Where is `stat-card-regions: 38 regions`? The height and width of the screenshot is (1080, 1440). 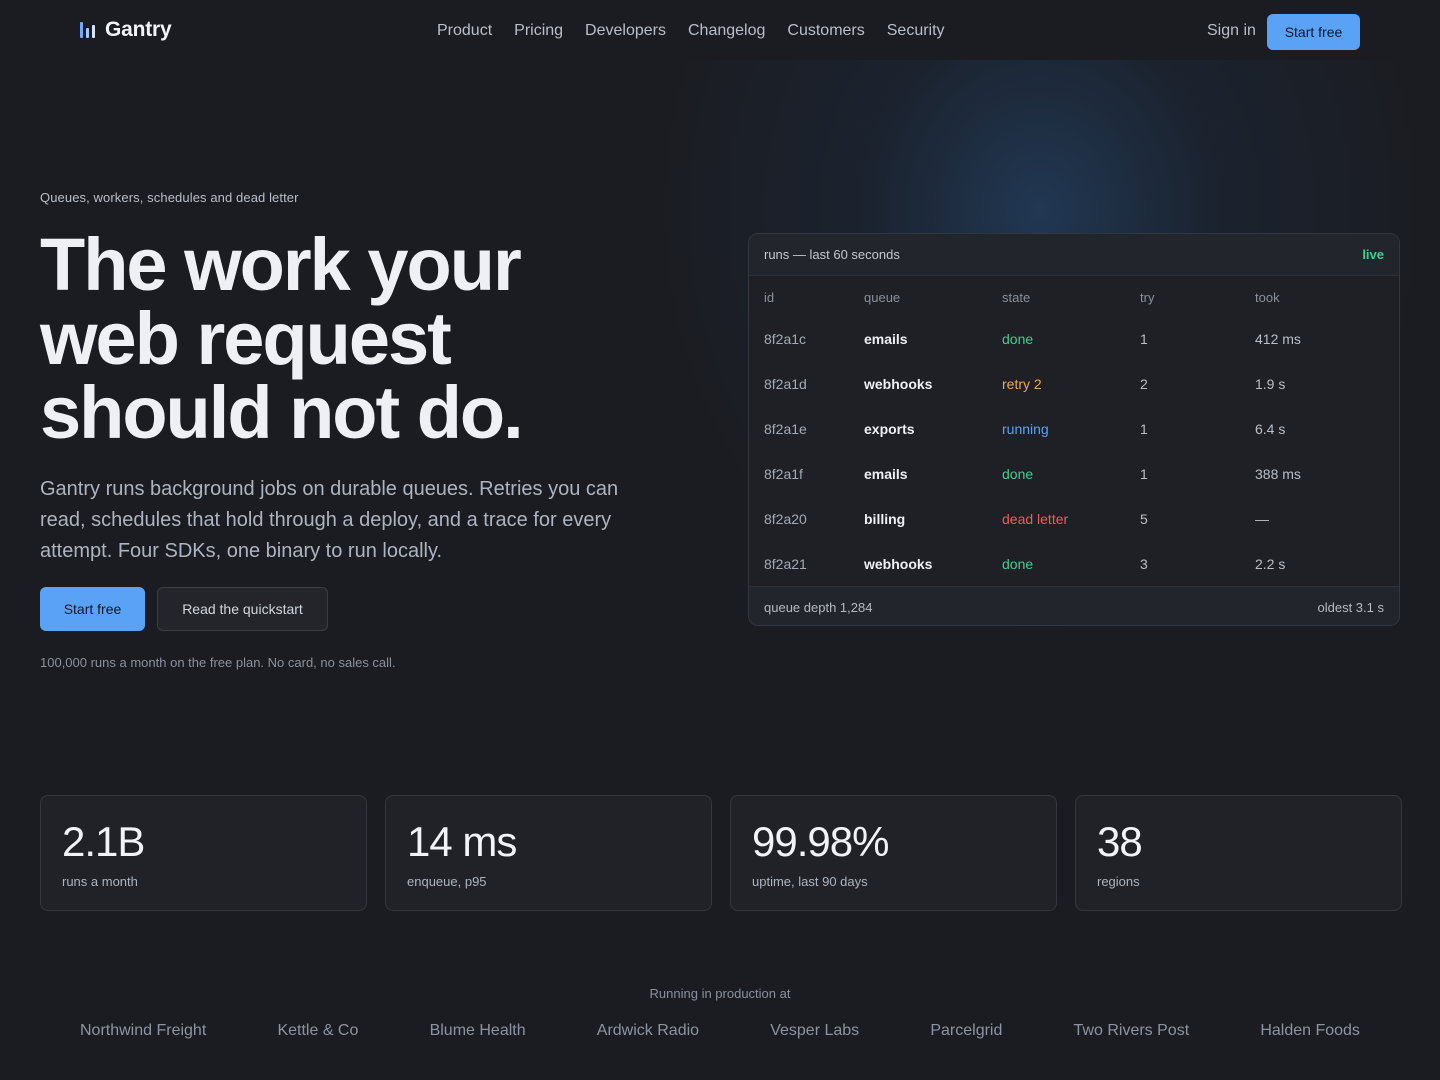 stat-card-regions: 38 regions is located at coordinates (1238, 853).